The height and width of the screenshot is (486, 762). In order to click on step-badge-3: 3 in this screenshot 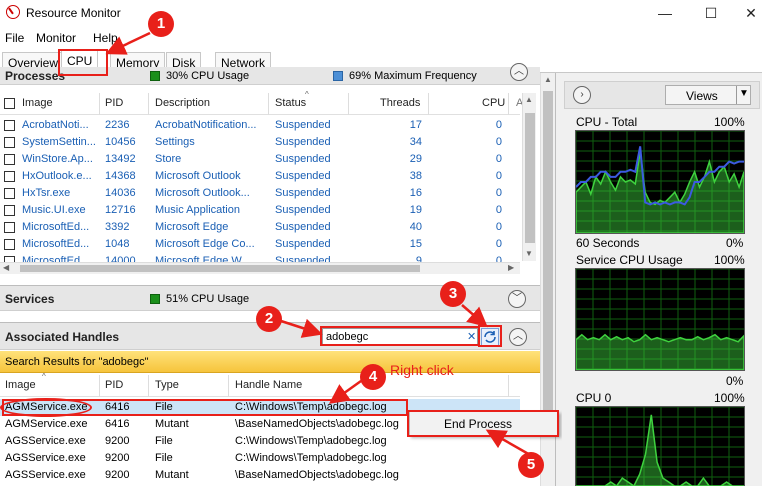, I will do `click(453, 294)`.